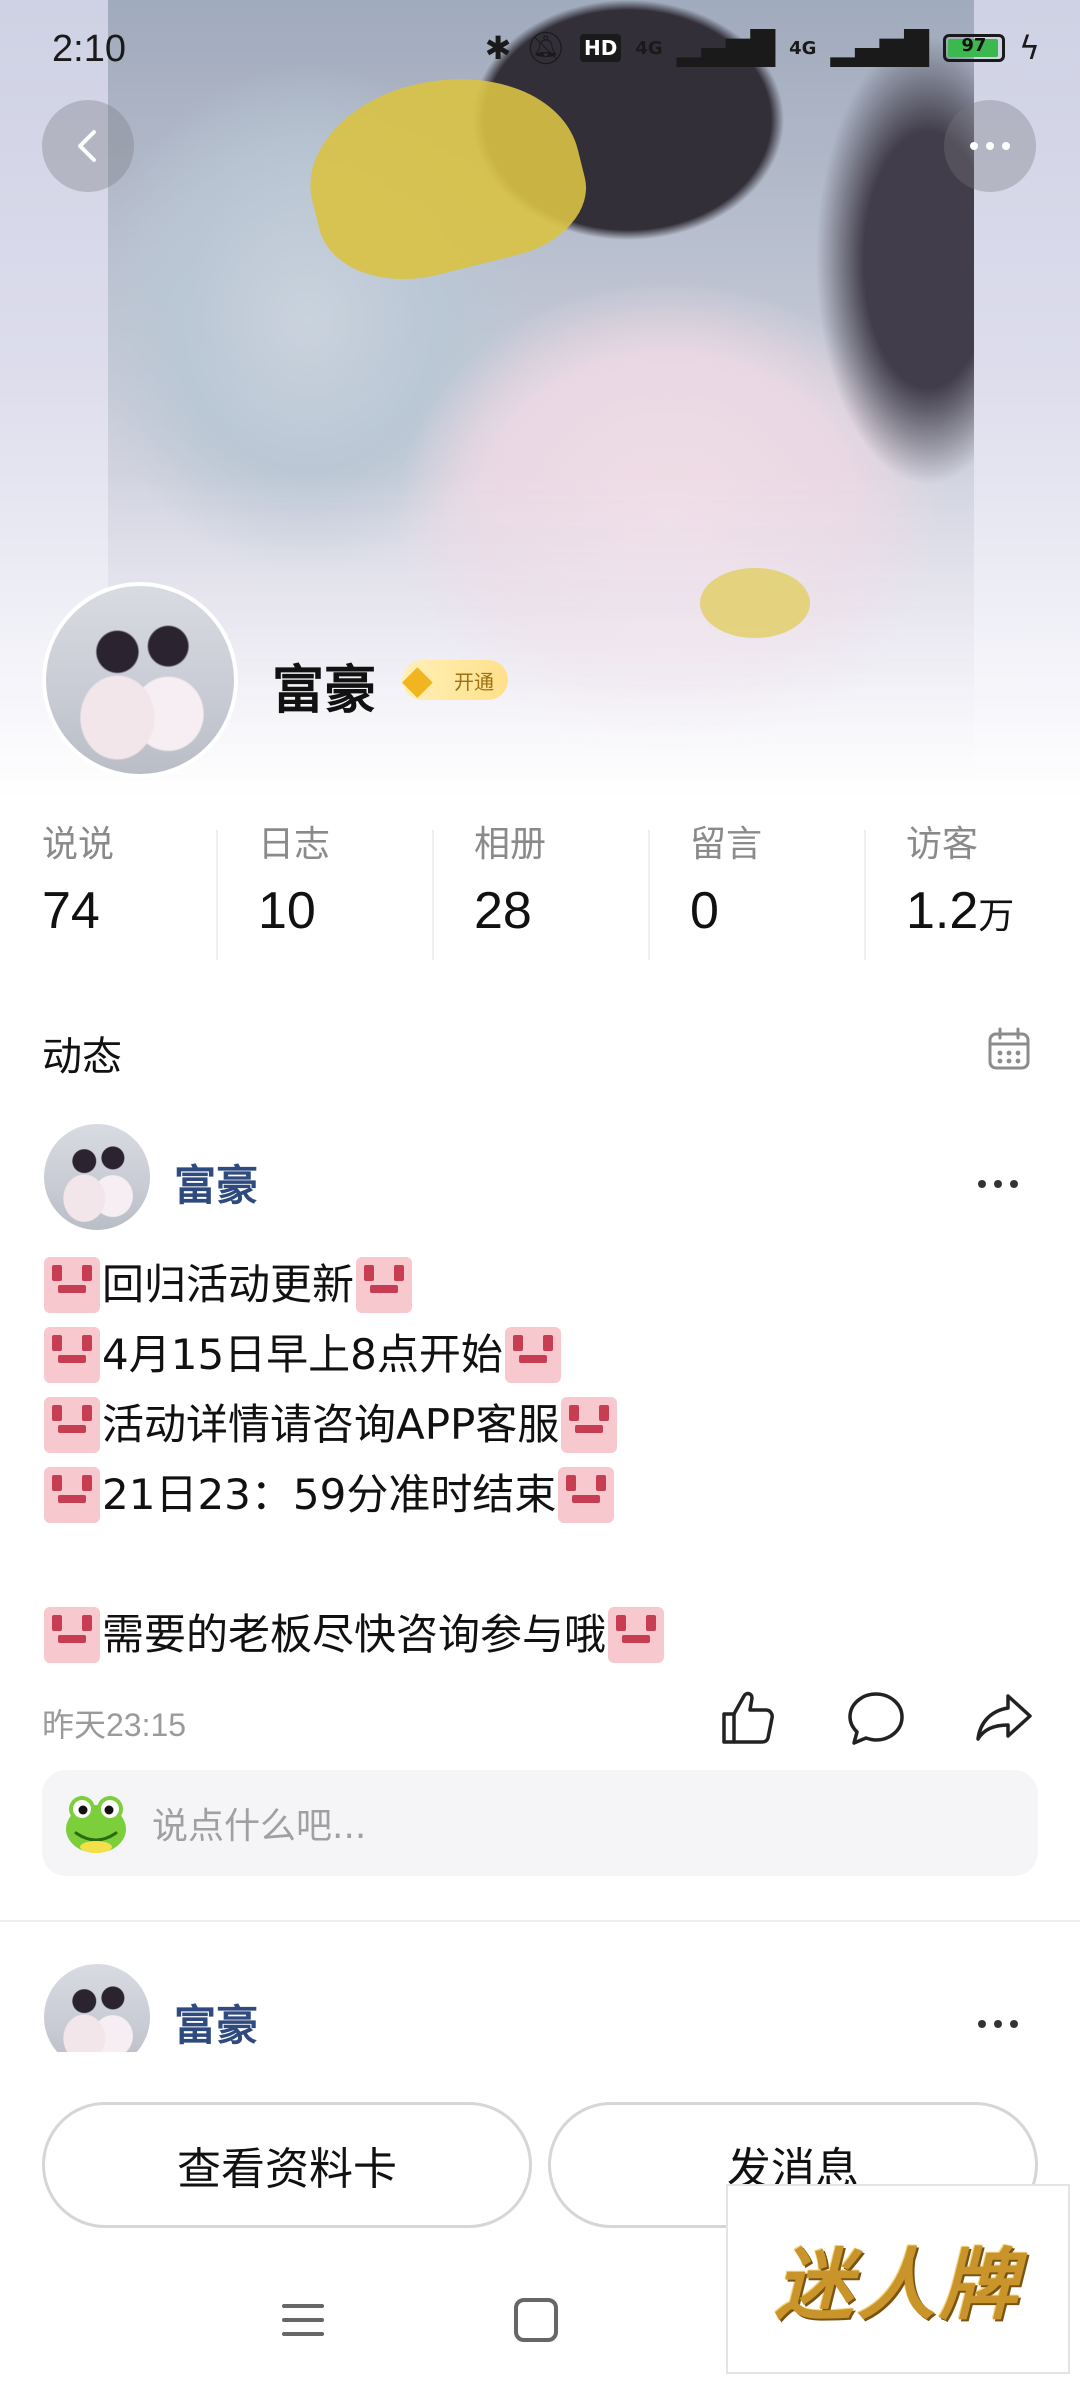 The width and height of the screenshot is (1080, 2400). Describe the element at coordinates (942, 844) in the screenshot. I see `stat-label: 访客` at that location.